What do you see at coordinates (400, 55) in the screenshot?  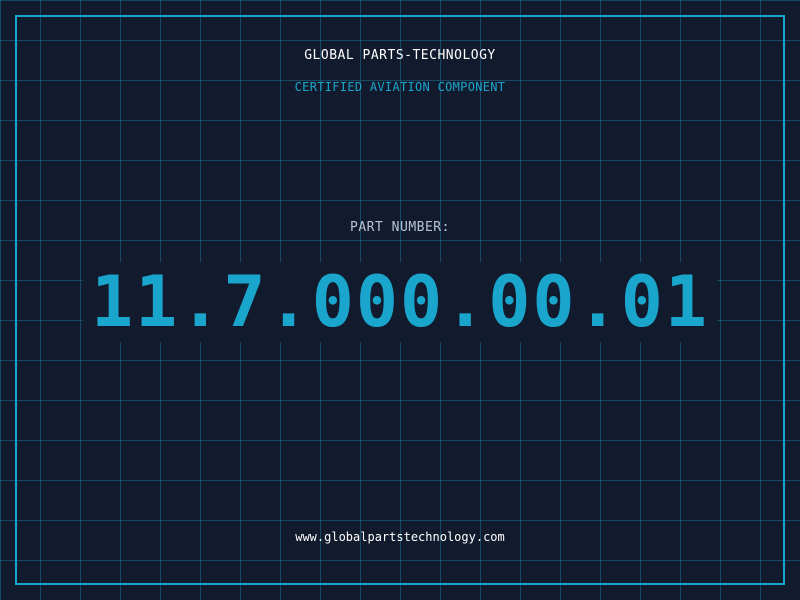 I see `company-name: GLOBAL PARTS-TECHNOLOGY` at bounding box center [400, 55].